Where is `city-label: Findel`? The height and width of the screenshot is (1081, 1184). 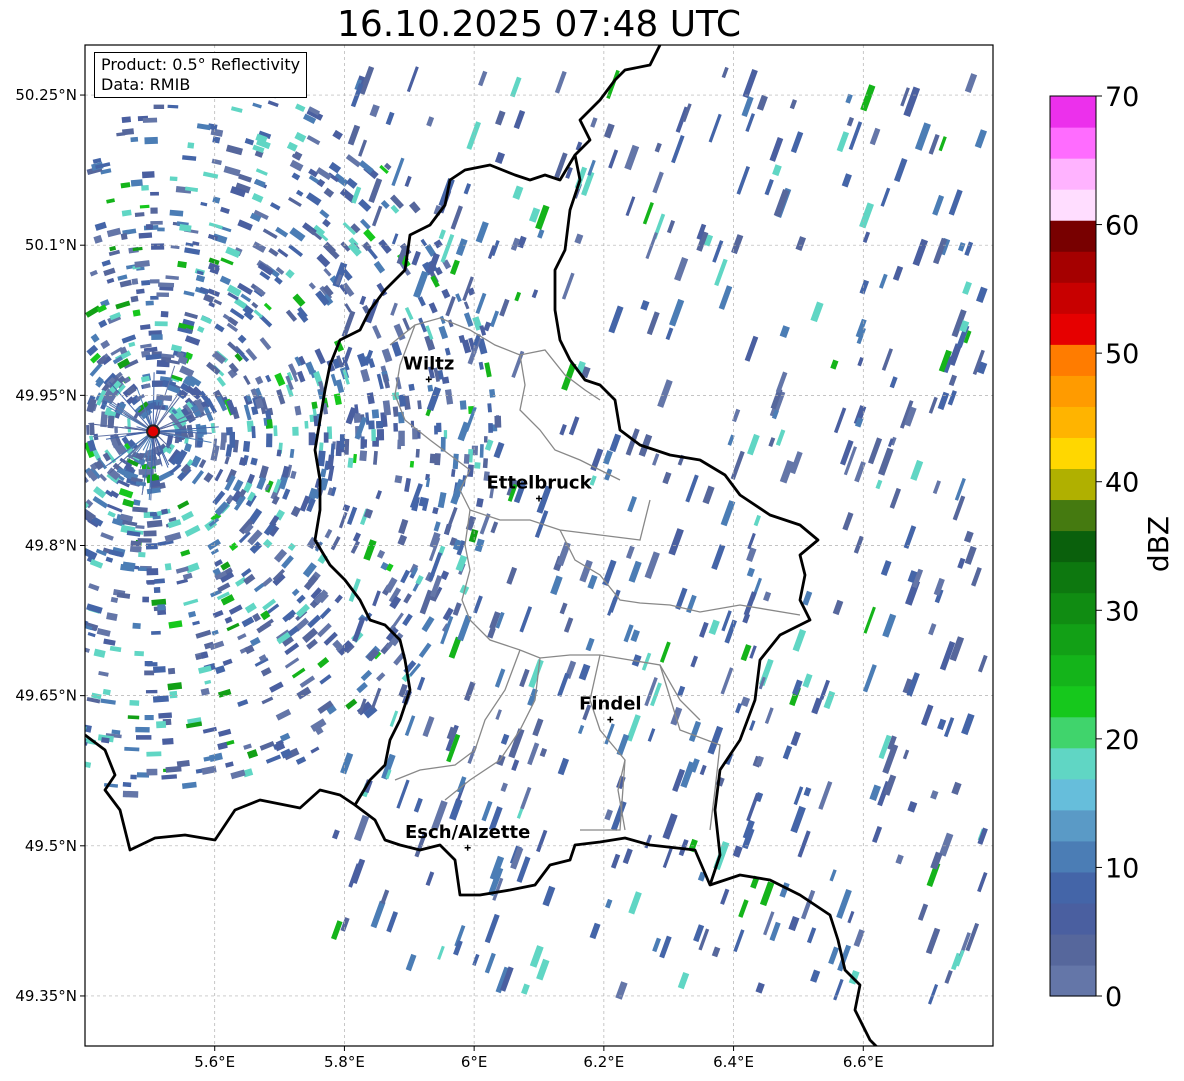 city-label: Findel is located at coordinates (610, 704).